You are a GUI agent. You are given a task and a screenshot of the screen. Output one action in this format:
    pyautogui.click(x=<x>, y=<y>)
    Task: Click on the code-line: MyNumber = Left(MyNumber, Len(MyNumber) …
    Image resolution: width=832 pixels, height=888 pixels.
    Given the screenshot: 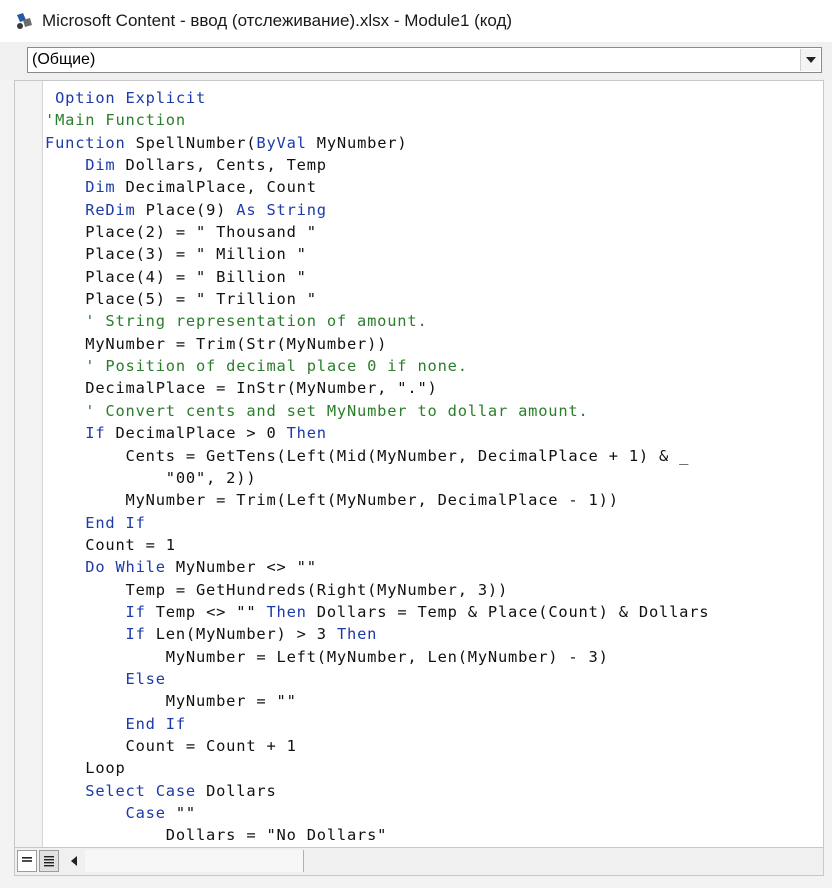 What is the action you would take?
    pyautogui.click(x=434, y=657)
    